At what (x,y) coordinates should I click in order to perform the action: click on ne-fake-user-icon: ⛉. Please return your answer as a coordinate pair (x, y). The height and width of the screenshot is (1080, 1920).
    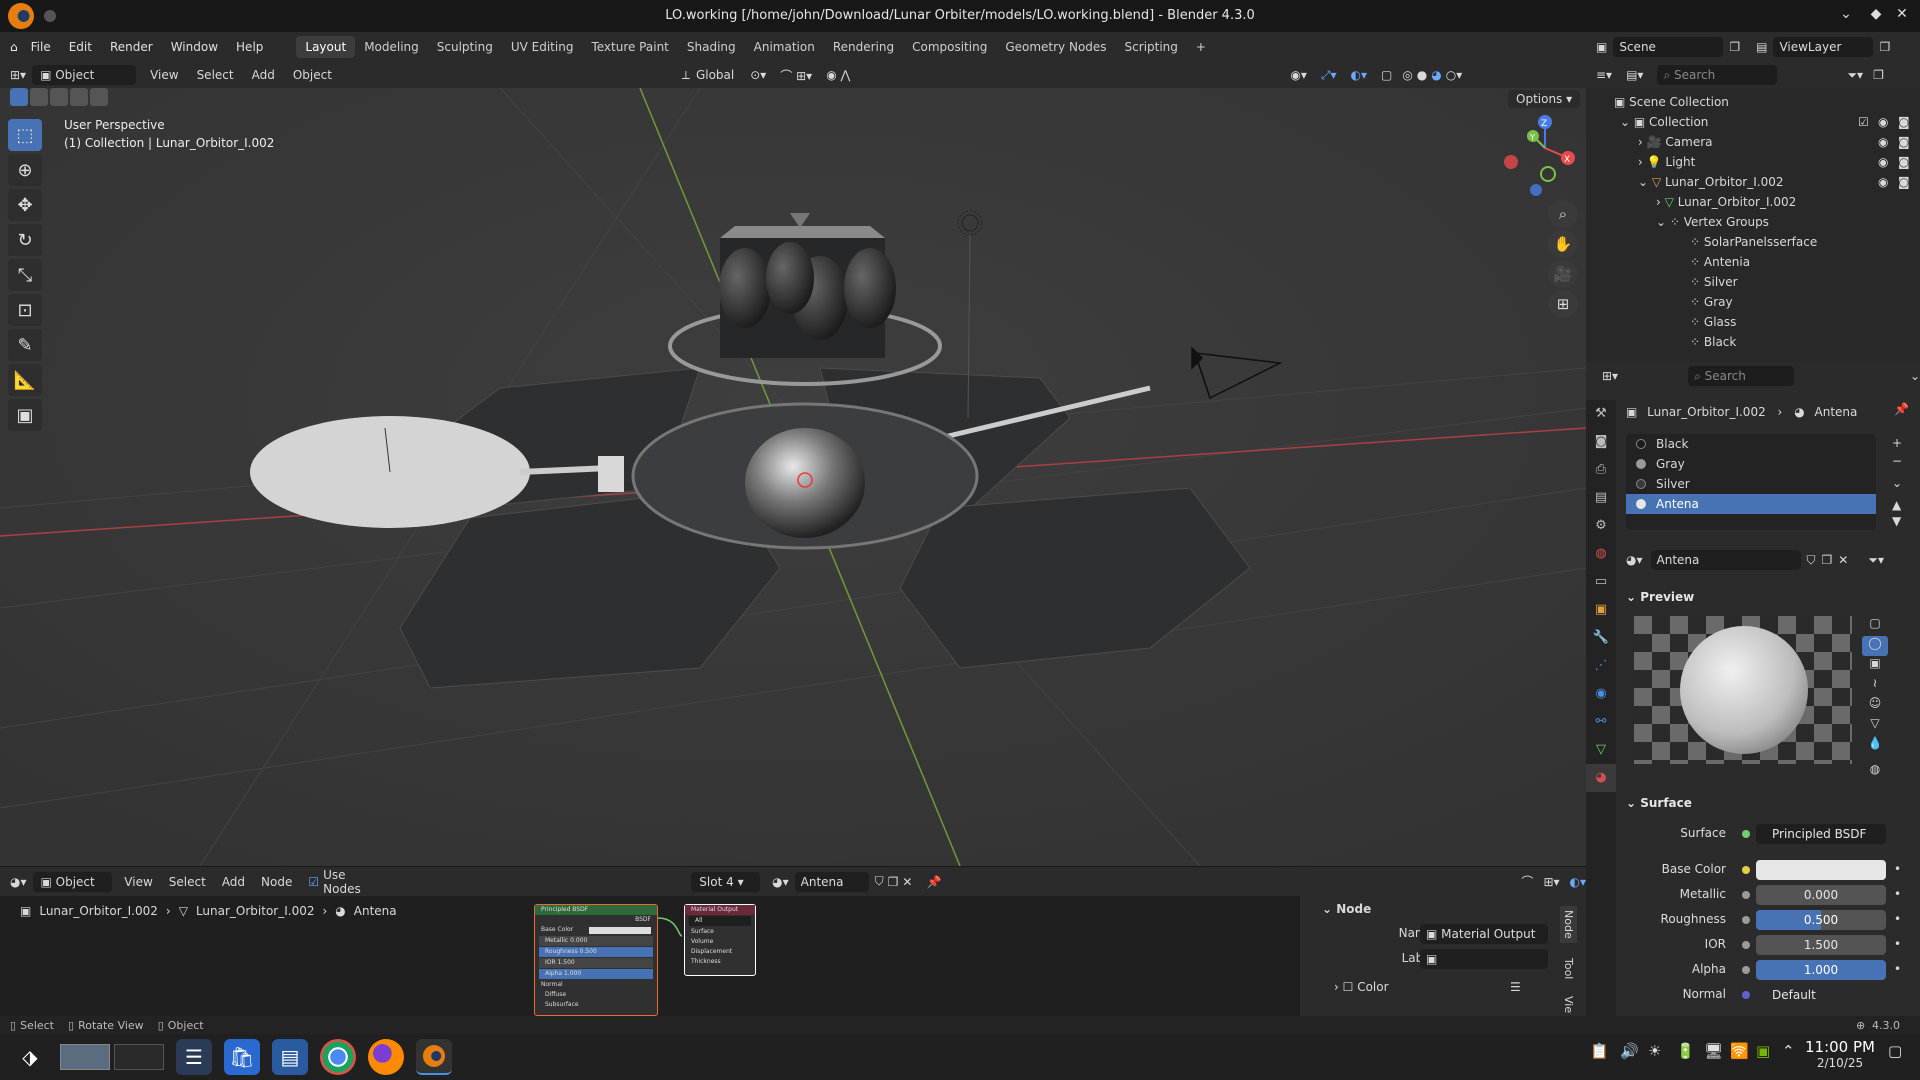
    Looking at the image, I should click on (879, 881).